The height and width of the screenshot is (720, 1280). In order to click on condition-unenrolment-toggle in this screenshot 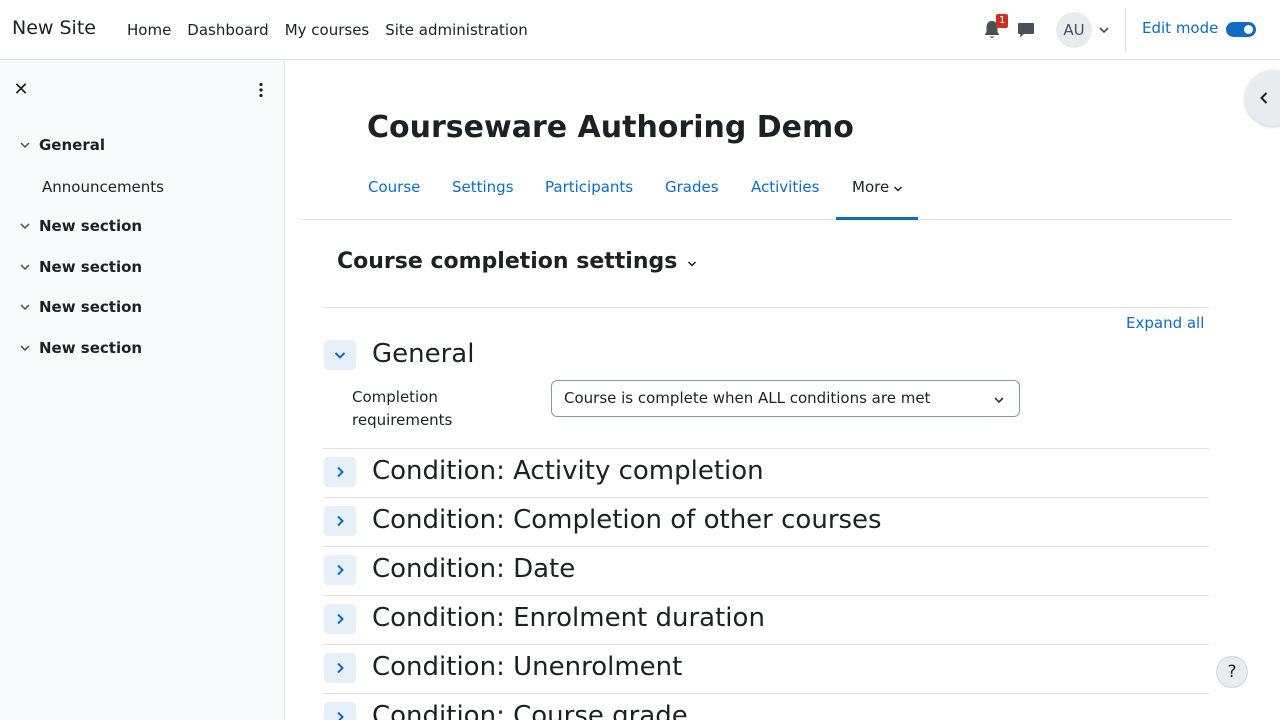, I will do `click(340, 668)`.